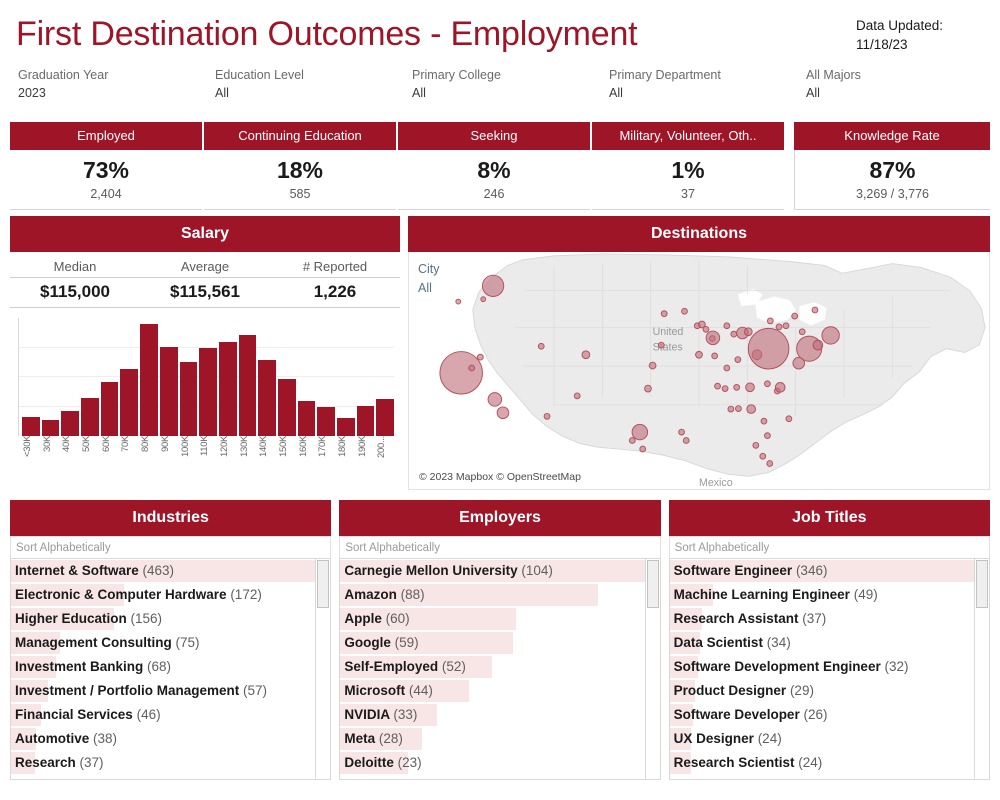 This screenshot has height=800, width=1000. Describe the element at coordinates (323, 584) in the screenshot. I see `industries-scrollbar-thumb` at that location.